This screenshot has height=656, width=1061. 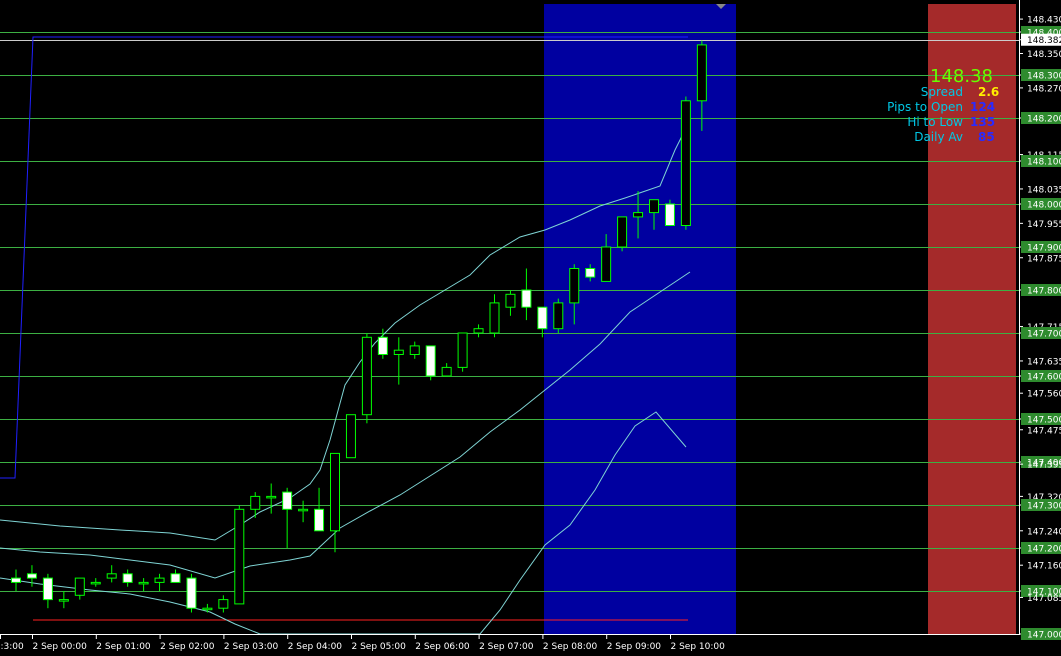 What do you see at coordinates (1044, 77) in the screenshot?
I see `y-axis-label: 148.300` at bounding box center [1044, 77].